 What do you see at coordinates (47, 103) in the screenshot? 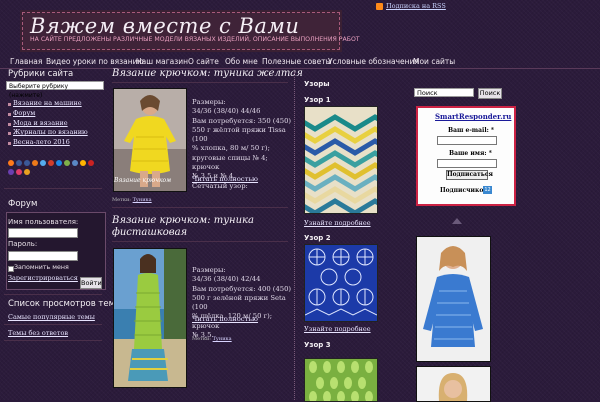
I see `sidebar-link-machine: Вязание на машине` at bounding box center [47, 103].